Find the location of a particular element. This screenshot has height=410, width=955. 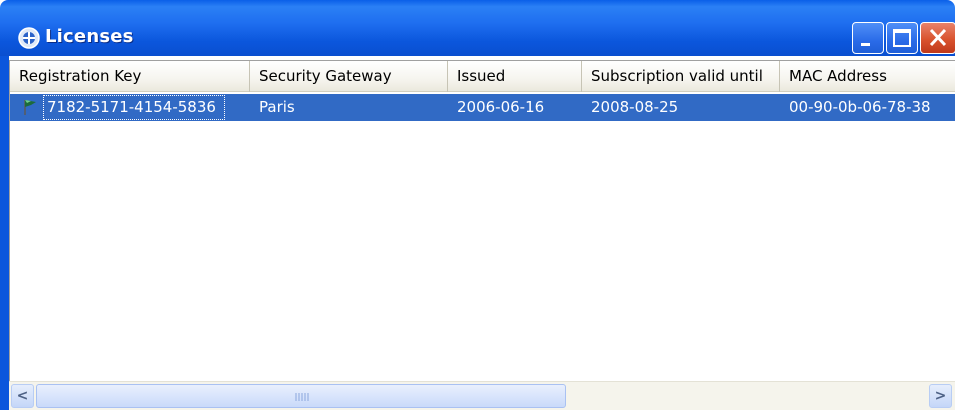

horizontal-scrollbar: < > is located at coordinates (482, 395).